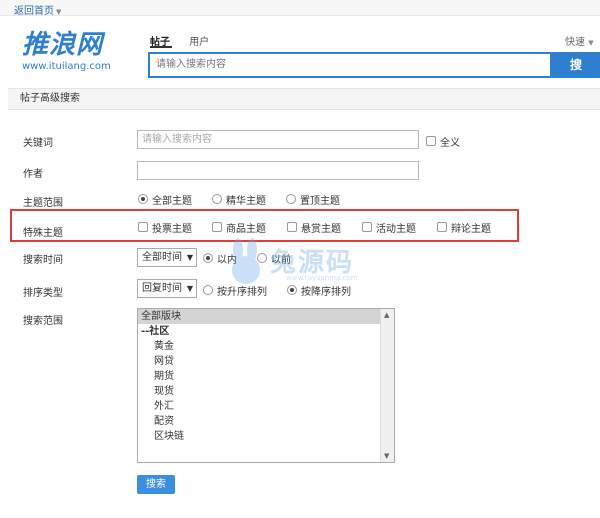  What do you see at coordinates (450, 143) in the screenshot?
I see `fuzzy-label: 全义` at bounding box center [450, 143].